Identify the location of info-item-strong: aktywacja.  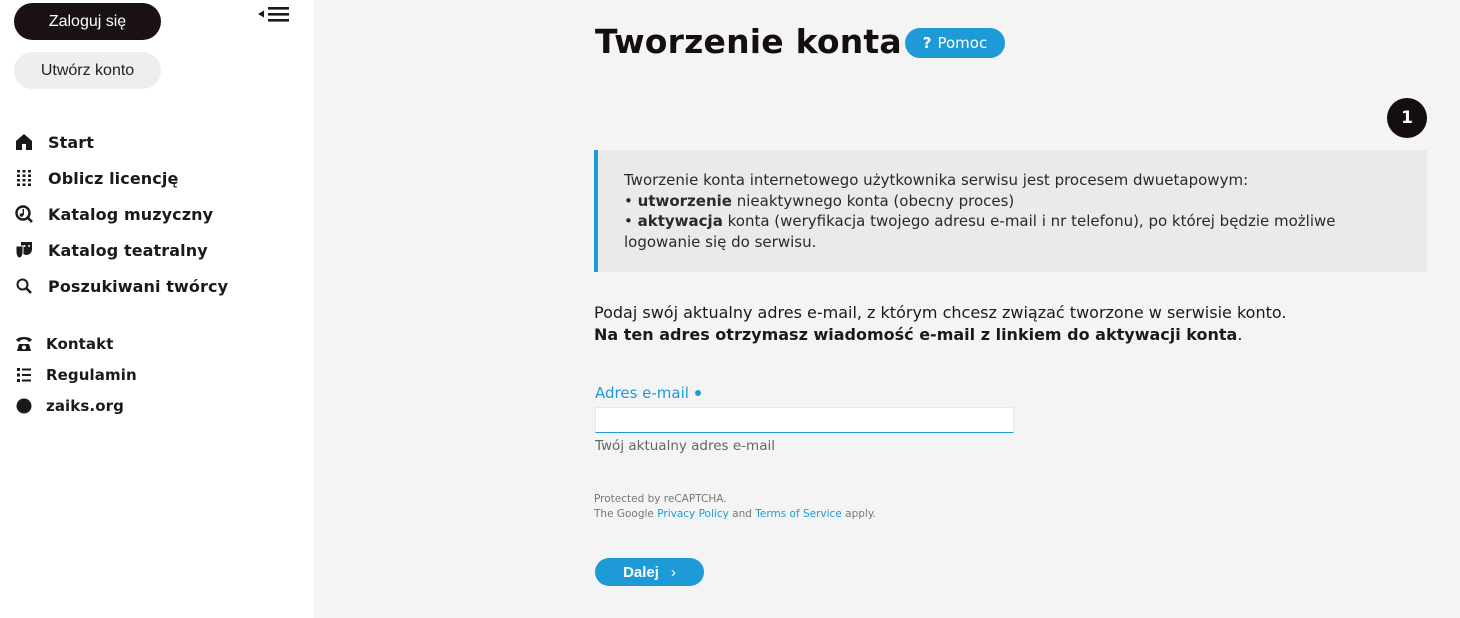
(680, 221).